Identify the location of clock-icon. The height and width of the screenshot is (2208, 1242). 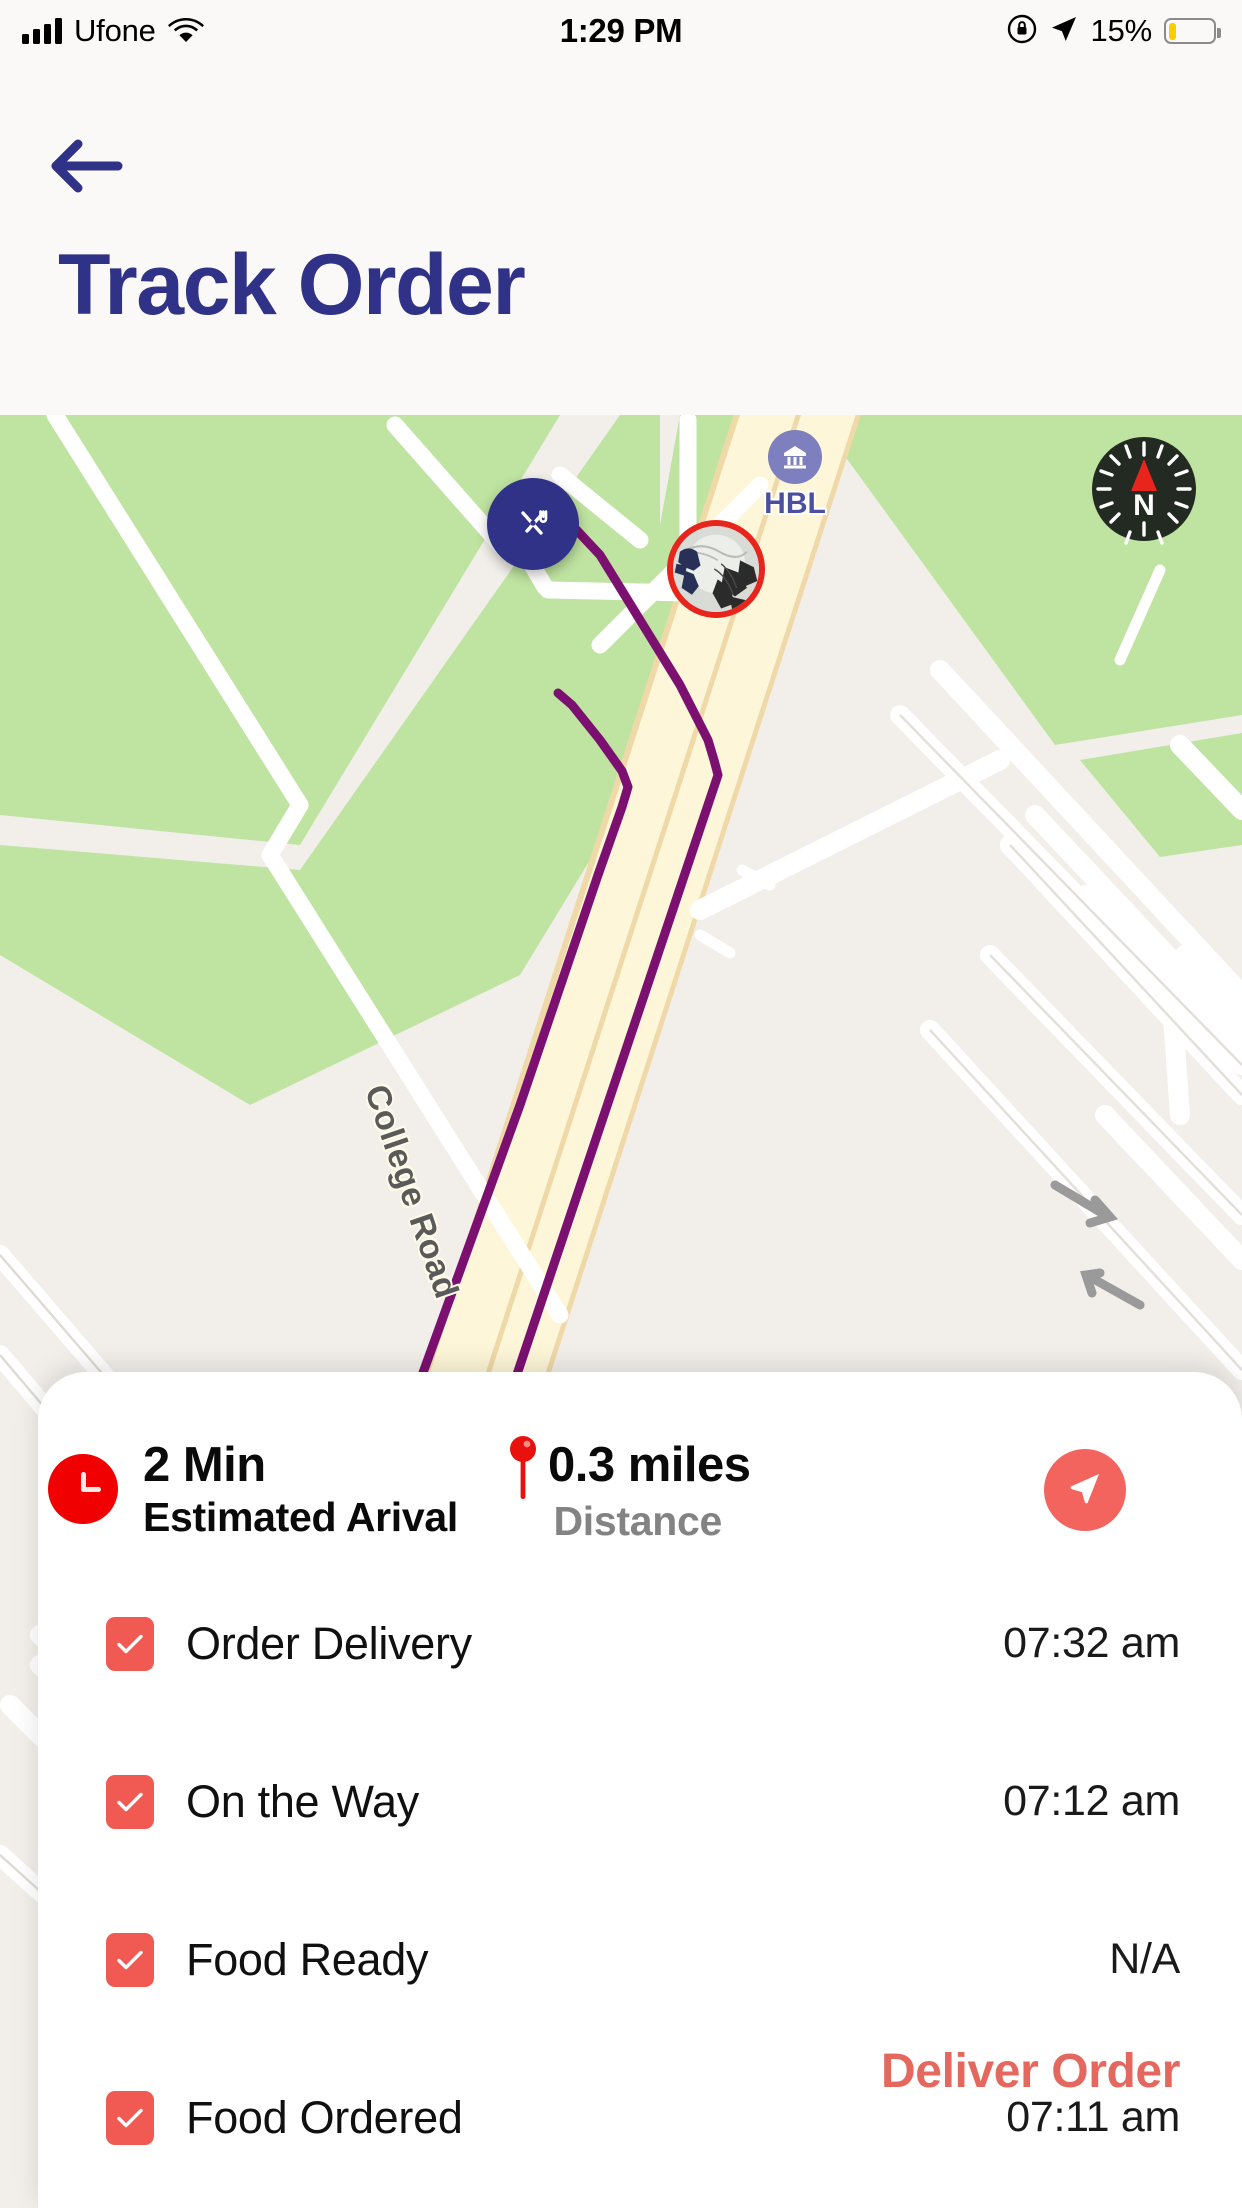
(83, 1489).